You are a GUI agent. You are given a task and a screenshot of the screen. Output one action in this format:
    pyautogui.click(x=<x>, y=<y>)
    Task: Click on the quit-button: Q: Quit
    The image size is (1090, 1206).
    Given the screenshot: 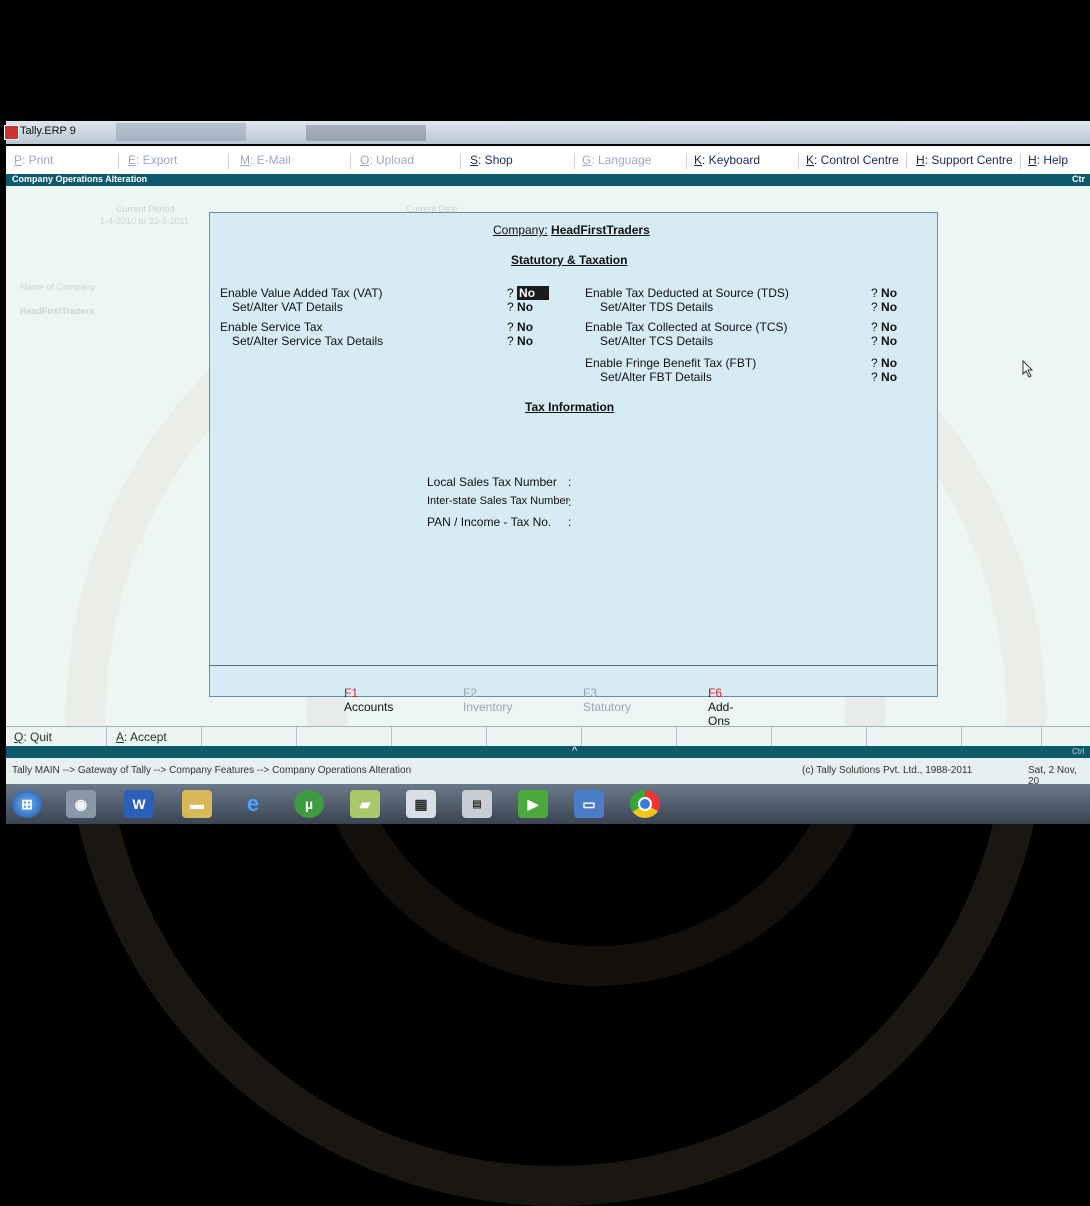 What is the action you would take?
    pyautogui.click(x=33, y=737)
    